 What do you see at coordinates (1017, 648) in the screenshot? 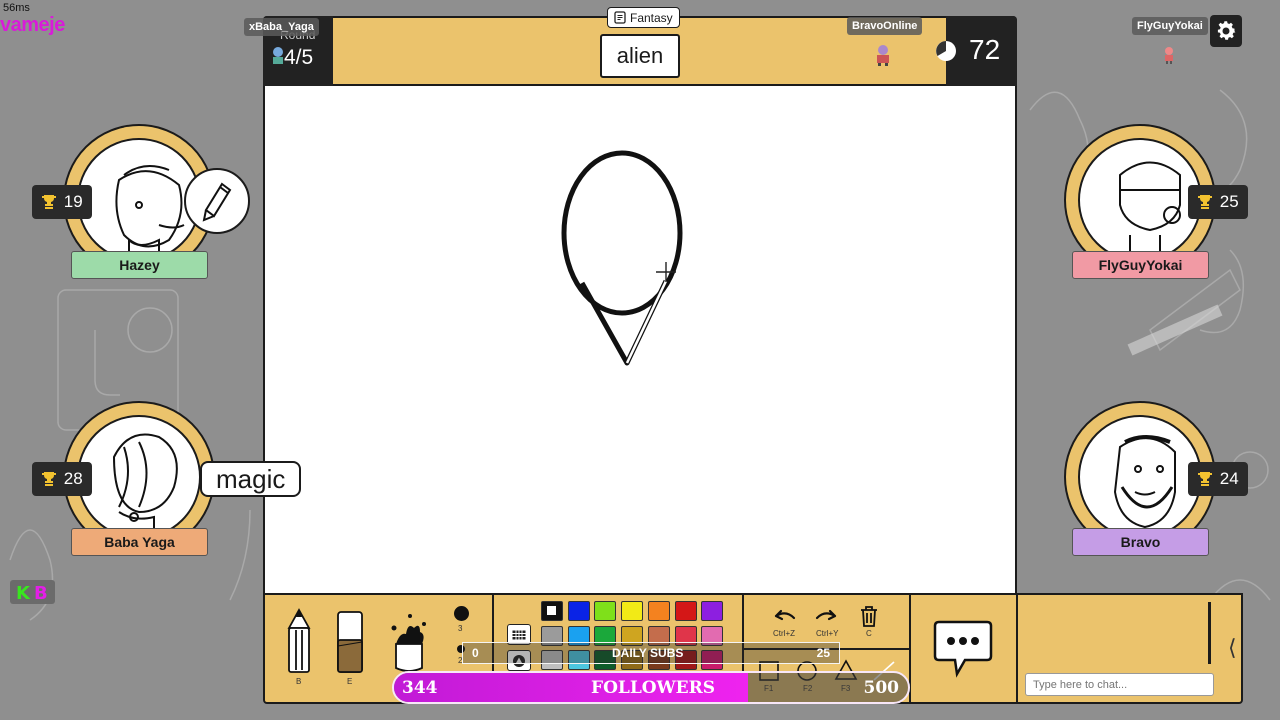
I see `toolbar-divider` at bounding box center [1017, 648].